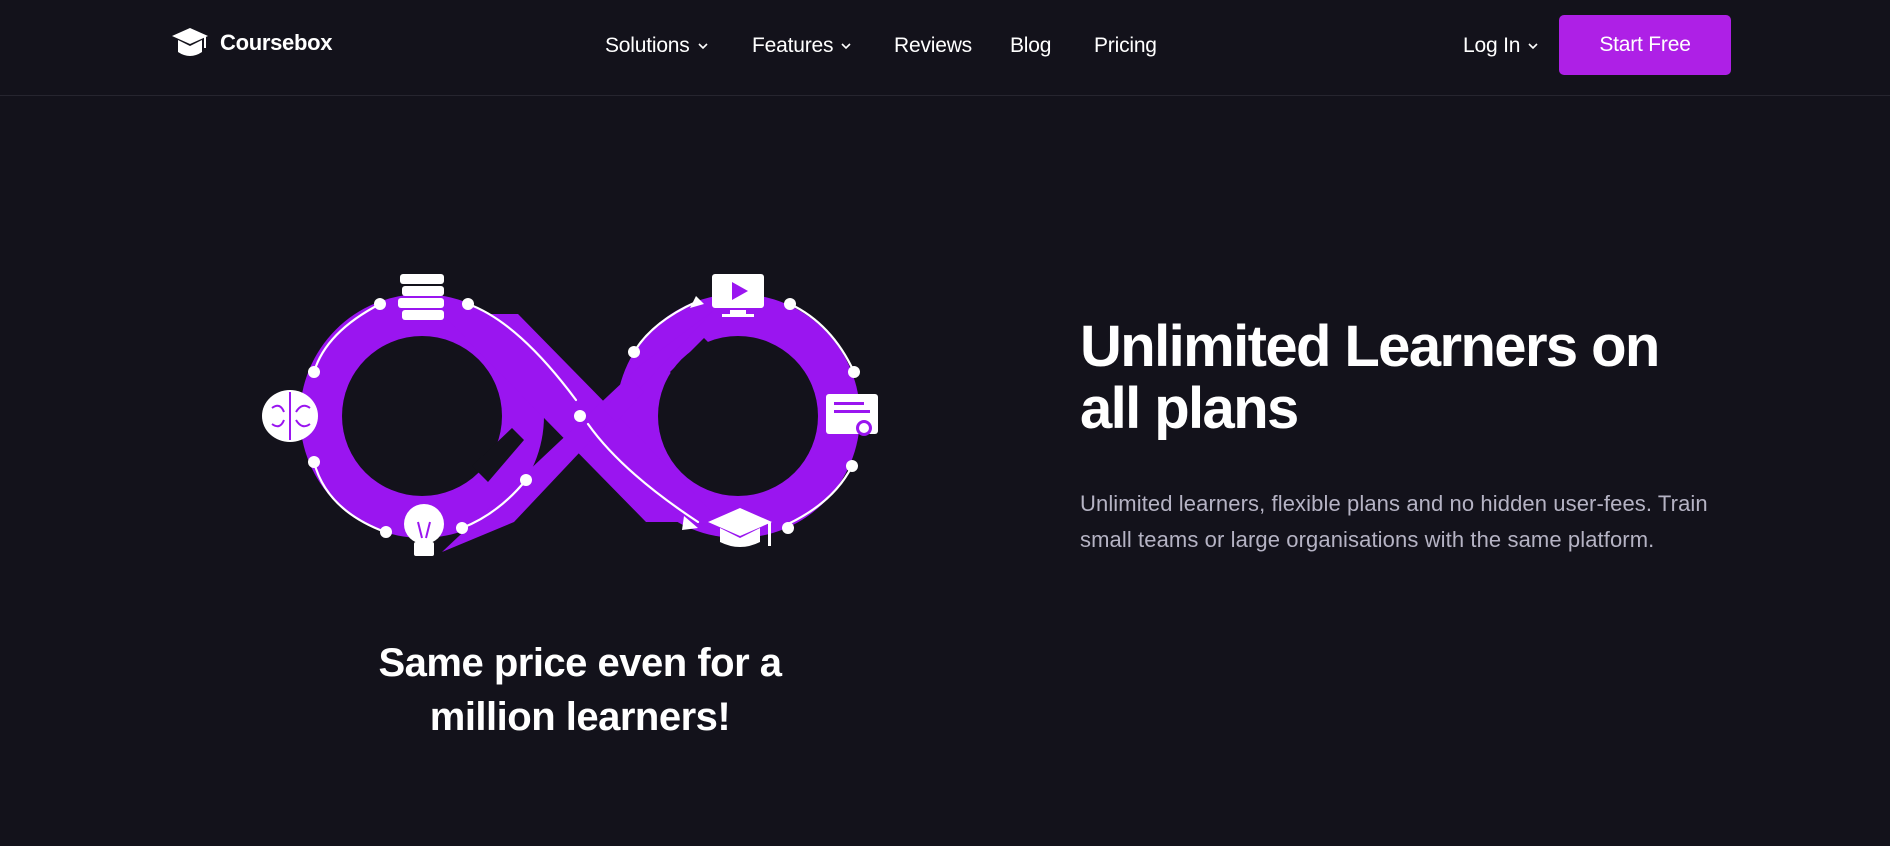  What do you see at coordinates (290, 416) in the screenshot?
I see `brain-icon` at bounding box center [290, 416].